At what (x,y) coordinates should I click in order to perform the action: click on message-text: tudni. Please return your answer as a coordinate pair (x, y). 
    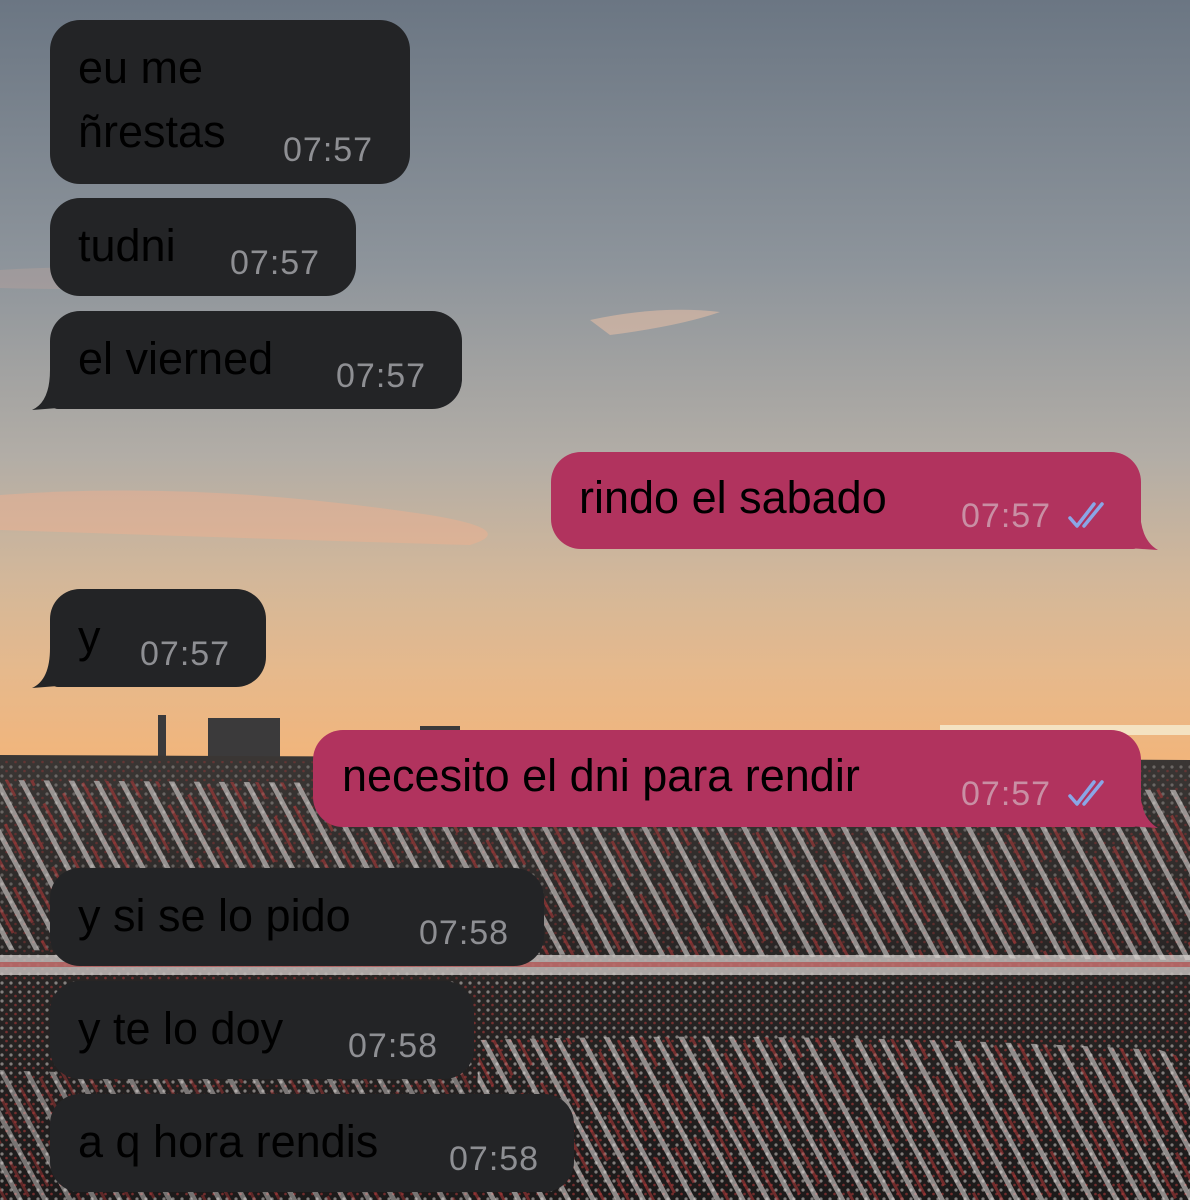
    Looking at the image, I should click on (127, 245).